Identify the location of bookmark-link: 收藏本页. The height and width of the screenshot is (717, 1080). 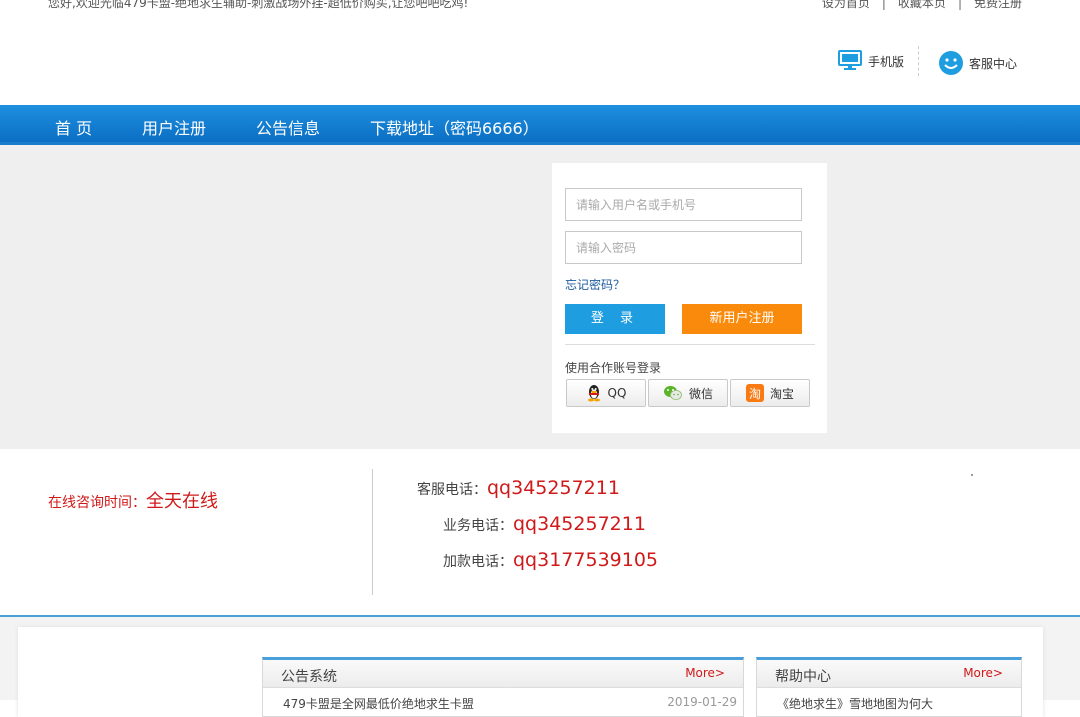
(922, 5).